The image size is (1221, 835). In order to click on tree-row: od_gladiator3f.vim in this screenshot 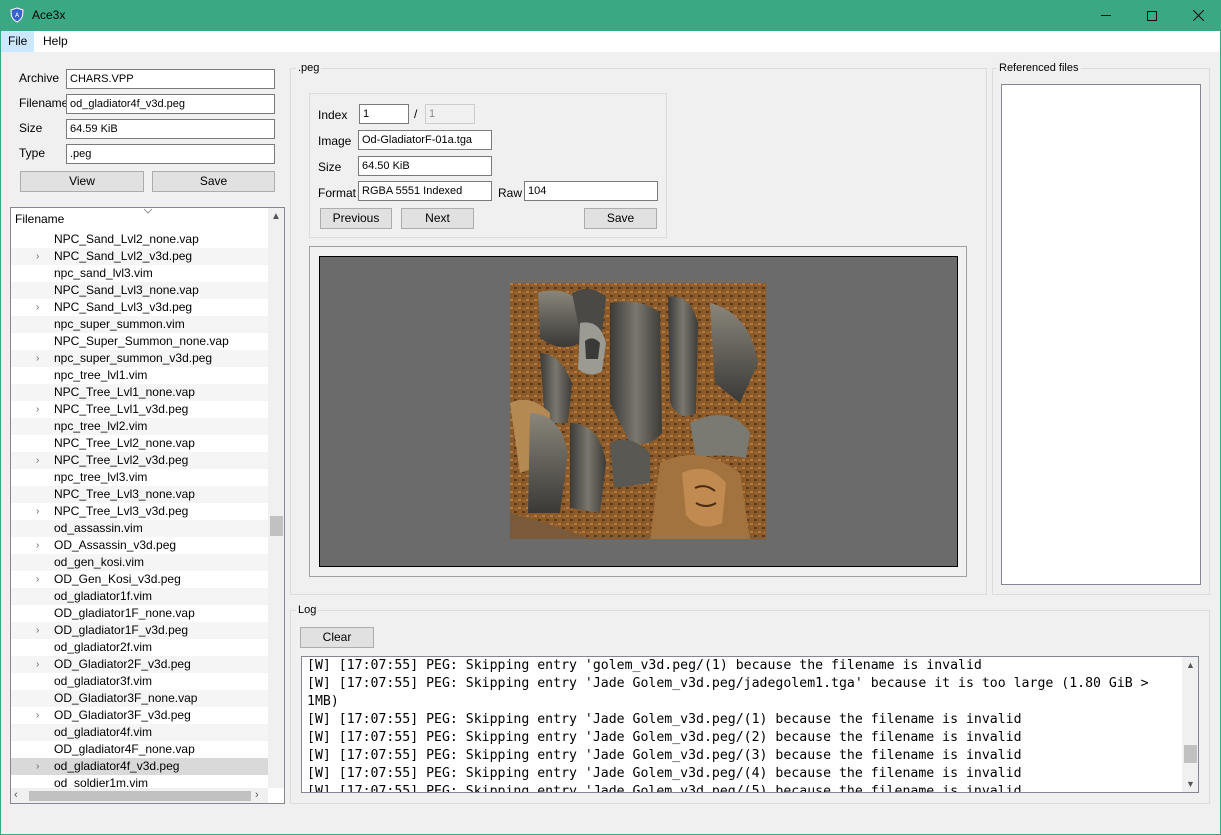, I will do `click(140, 681)`.